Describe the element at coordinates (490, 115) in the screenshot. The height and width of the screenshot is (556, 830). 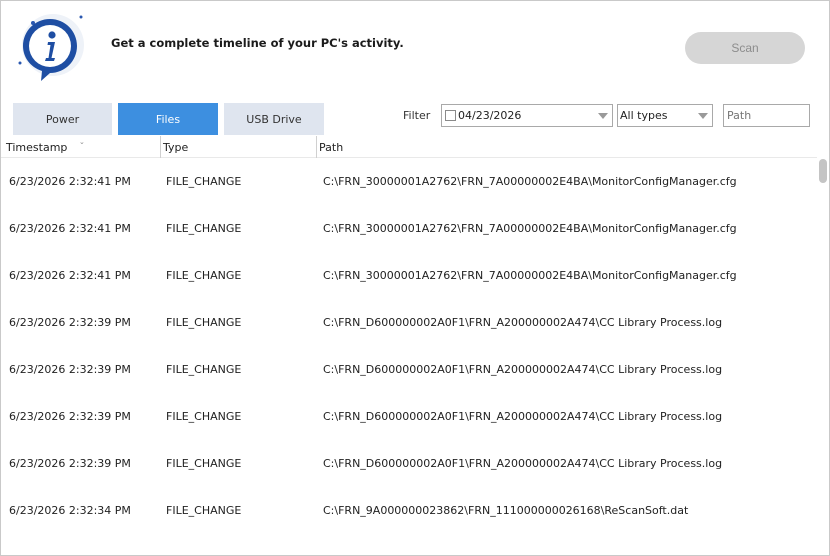
I see `date-value: 04/23/2026` at that location.